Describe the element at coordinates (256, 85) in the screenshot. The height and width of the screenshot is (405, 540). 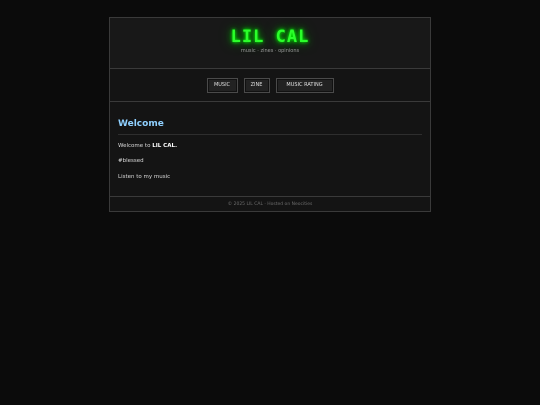
I see `nav-zine-button: ZINE` at that location.